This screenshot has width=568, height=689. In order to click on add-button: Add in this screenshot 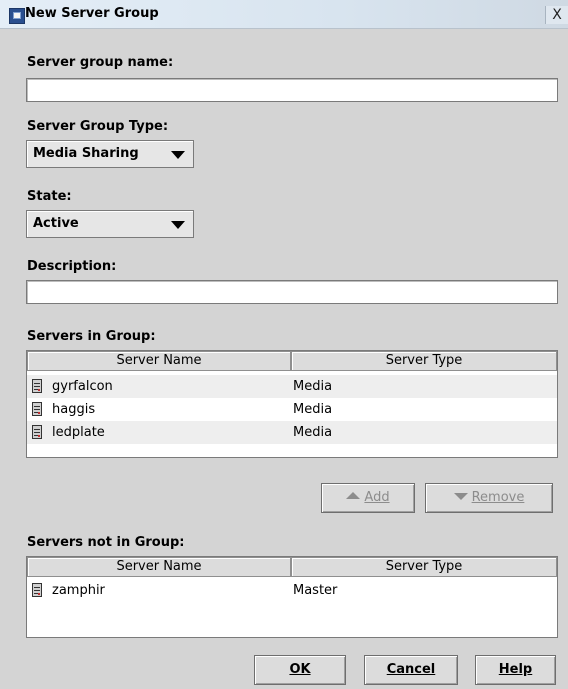, I will do `click(368, 498)`.